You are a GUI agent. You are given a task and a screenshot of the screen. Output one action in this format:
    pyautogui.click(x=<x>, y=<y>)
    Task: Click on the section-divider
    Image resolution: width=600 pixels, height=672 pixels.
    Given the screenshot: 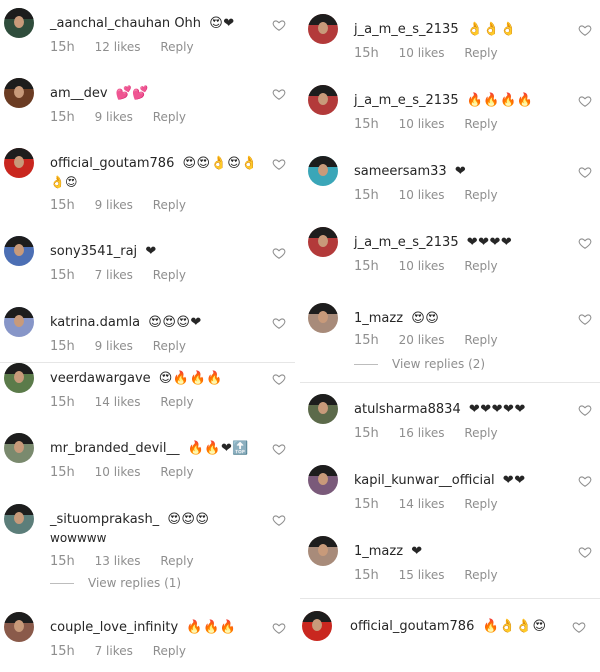 What is the action you would take?
    pyautogui.click(x=450, y=382)
    